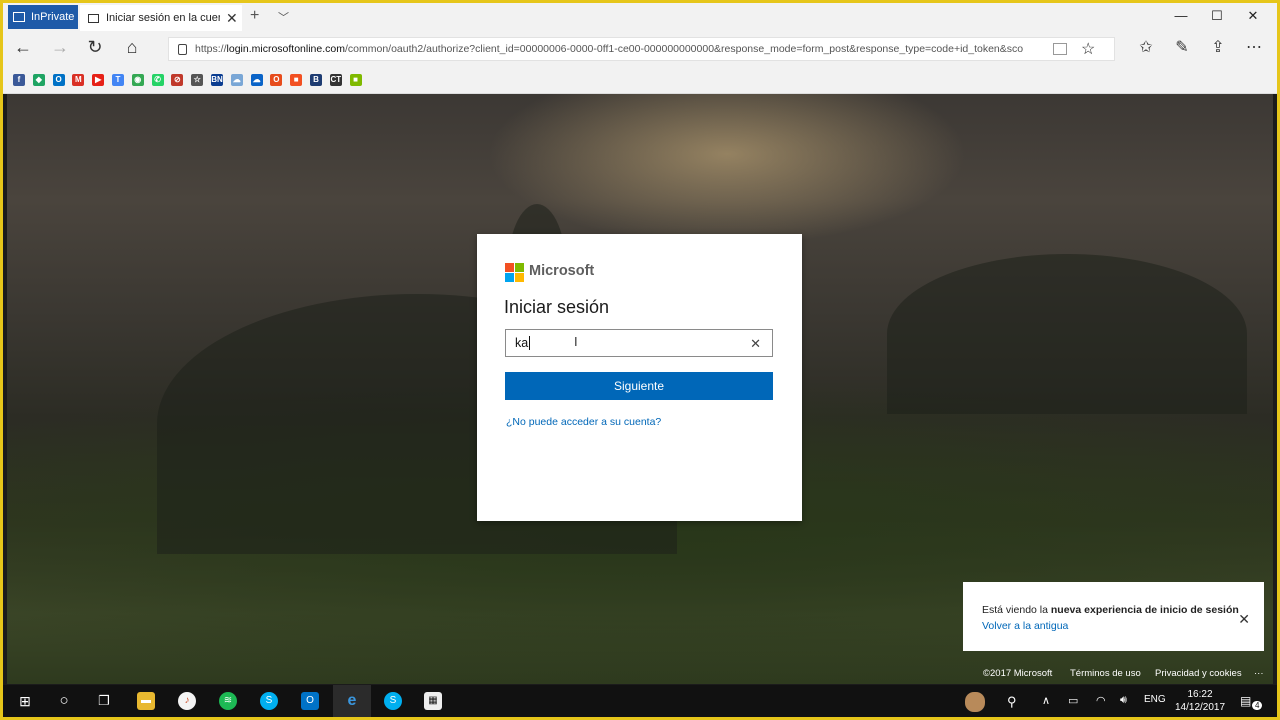  I want to click on microsoft-logo-icon, so click(514, 272).